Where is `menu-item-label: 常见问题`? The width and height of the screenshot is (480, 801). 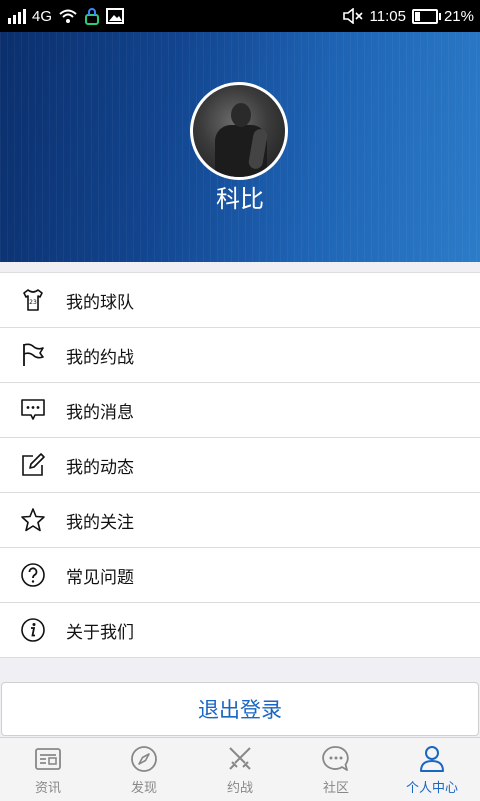 menu-item-label: 常见问题 is located at coordinates (100, 577).